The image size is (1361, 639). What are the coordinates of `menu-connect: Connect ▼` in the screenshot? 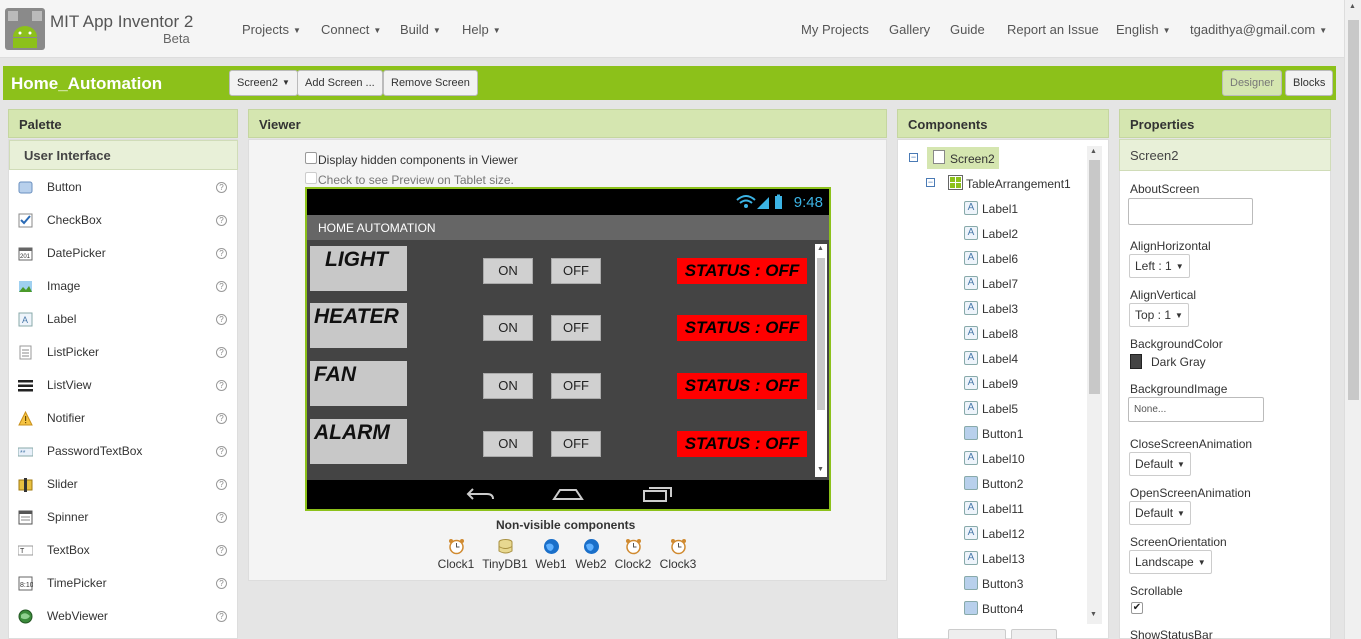 It's located at (351, 29).